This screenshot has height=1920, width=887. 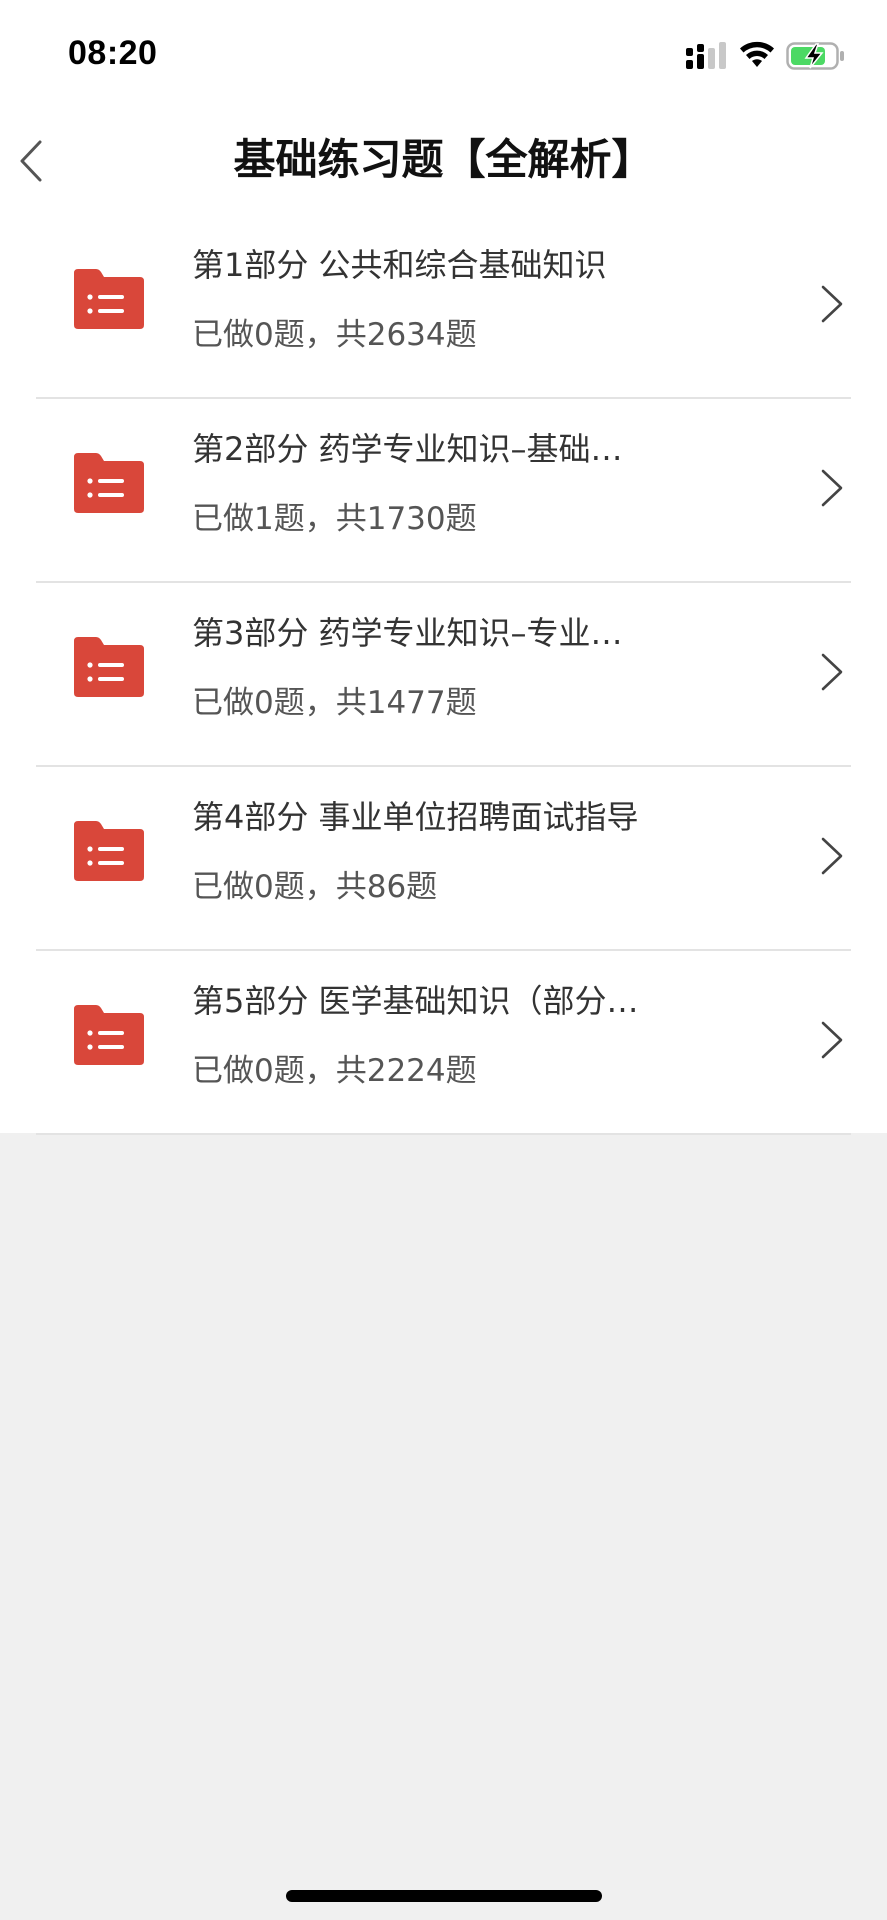 I want to click on wifi-icon, so click(x=757, y=54).